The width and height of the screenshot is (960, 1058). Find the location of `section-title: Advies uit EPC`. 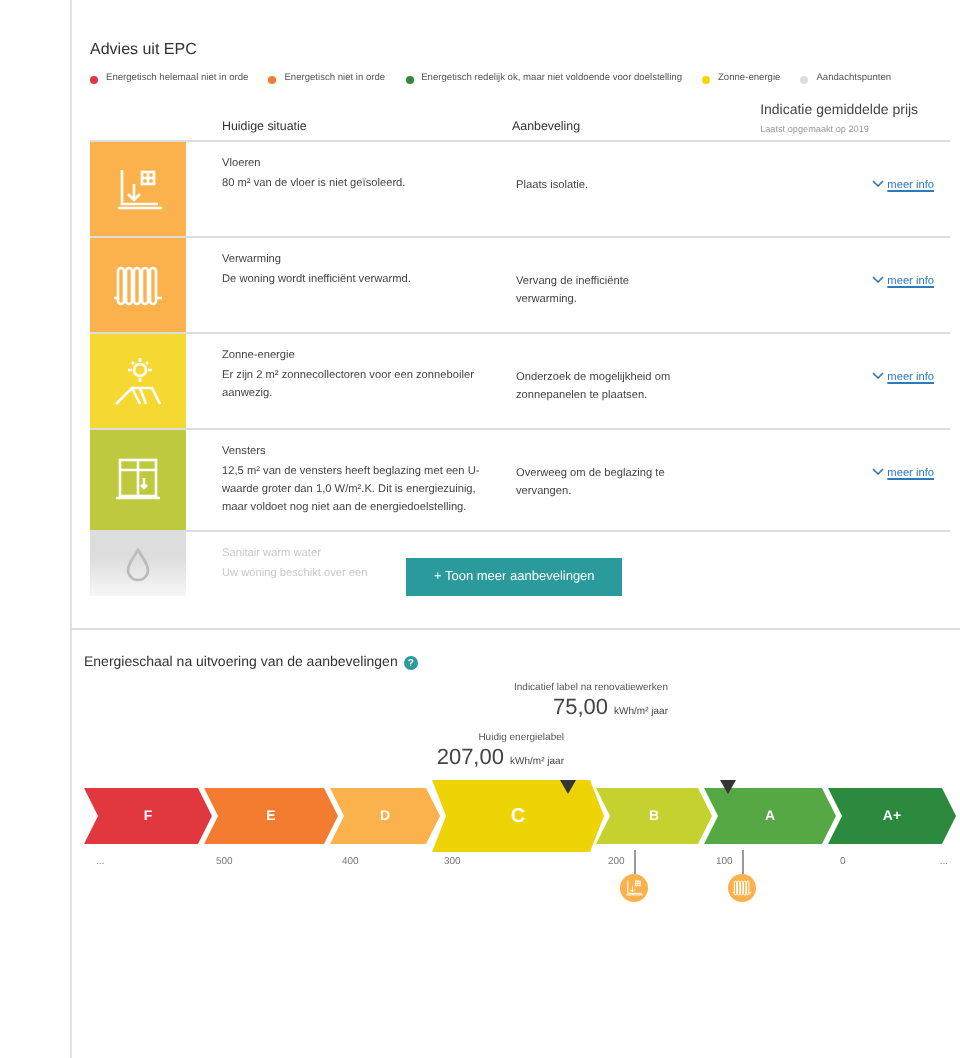

section-title: Advies uit EPC is located at coordinates (144, 49).